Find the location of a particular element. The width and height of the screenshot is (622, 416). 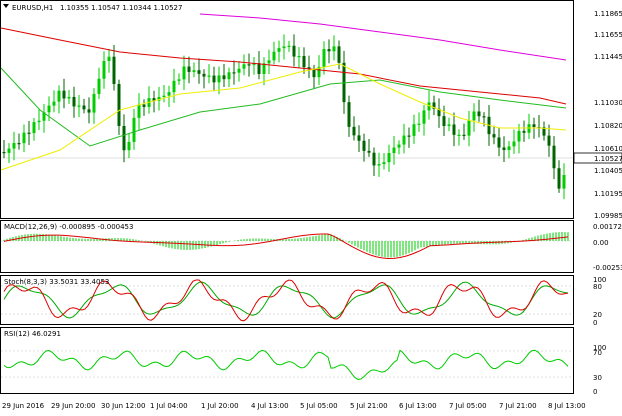

macd-tick: 0.001724 is located at coordinates (607, 227).